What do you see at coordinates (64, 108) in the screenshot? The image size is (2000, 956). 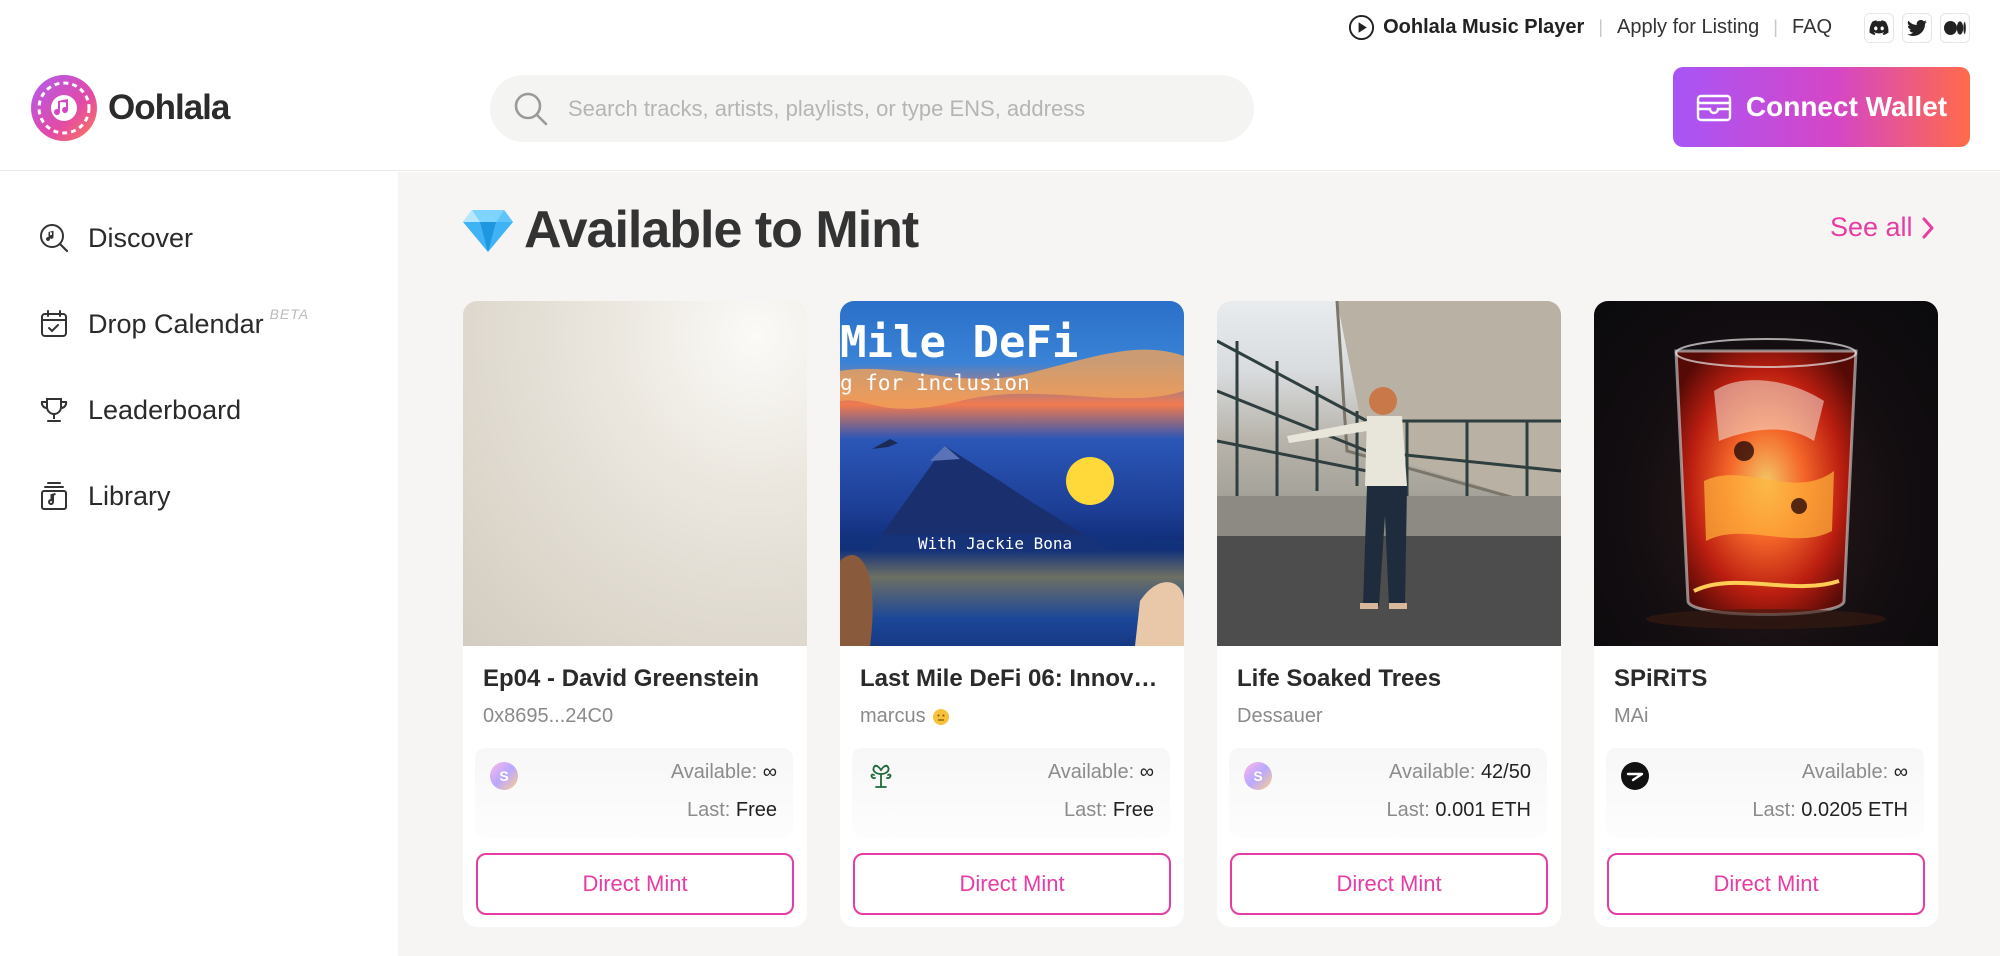 I see `oohlala-logo-icon` at bounding box center [64, 108].